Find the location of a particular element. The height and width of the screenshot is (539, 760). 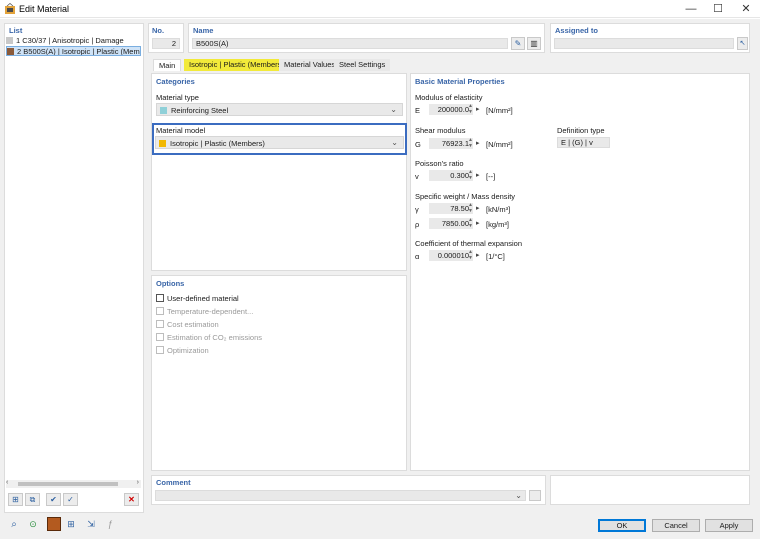

assigned-field is located at coordinates (644, 43).